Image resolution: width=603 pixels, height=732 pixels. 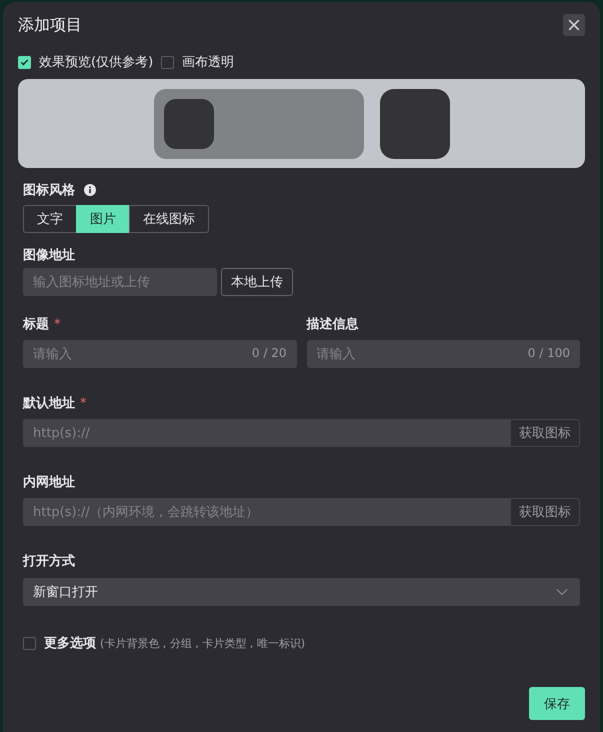 What do you see at coordinates (49, 255) in the screenshot?
I see `field-label: 图像地址` at bounding box center [49, 255].